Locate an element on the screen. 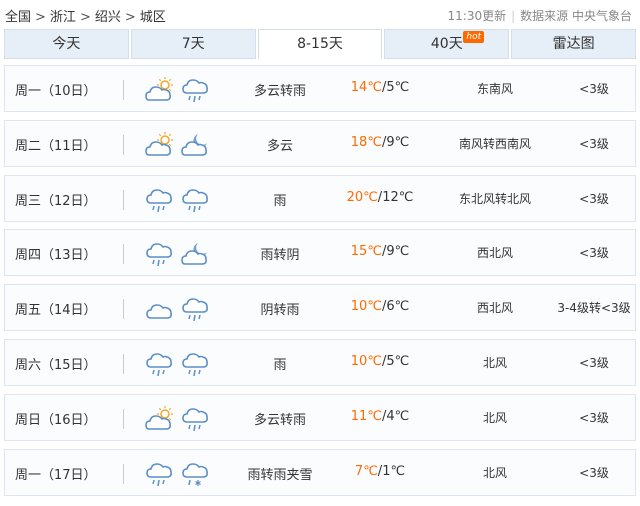 This screenshot has height=506, width=640. tab-7-days: 7天 is located at coordinates (193, 44).